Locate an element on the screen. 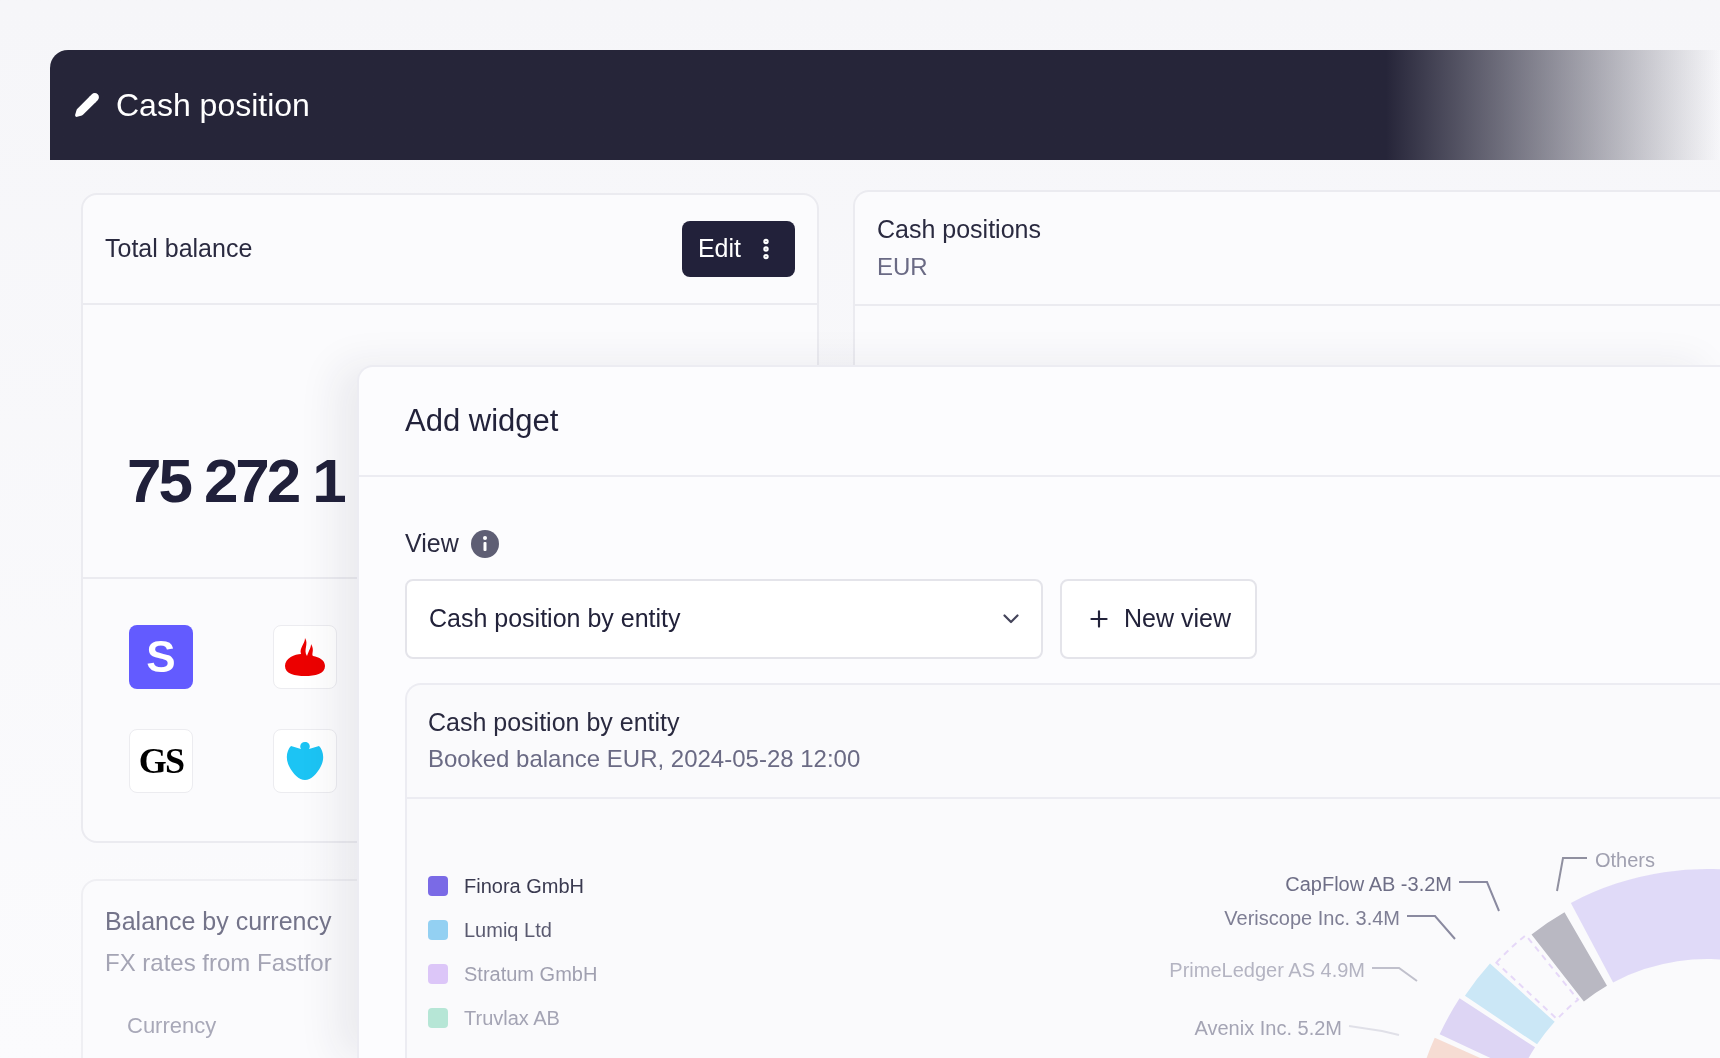  card-title: Cash positions is located at coordinates (959, 230).